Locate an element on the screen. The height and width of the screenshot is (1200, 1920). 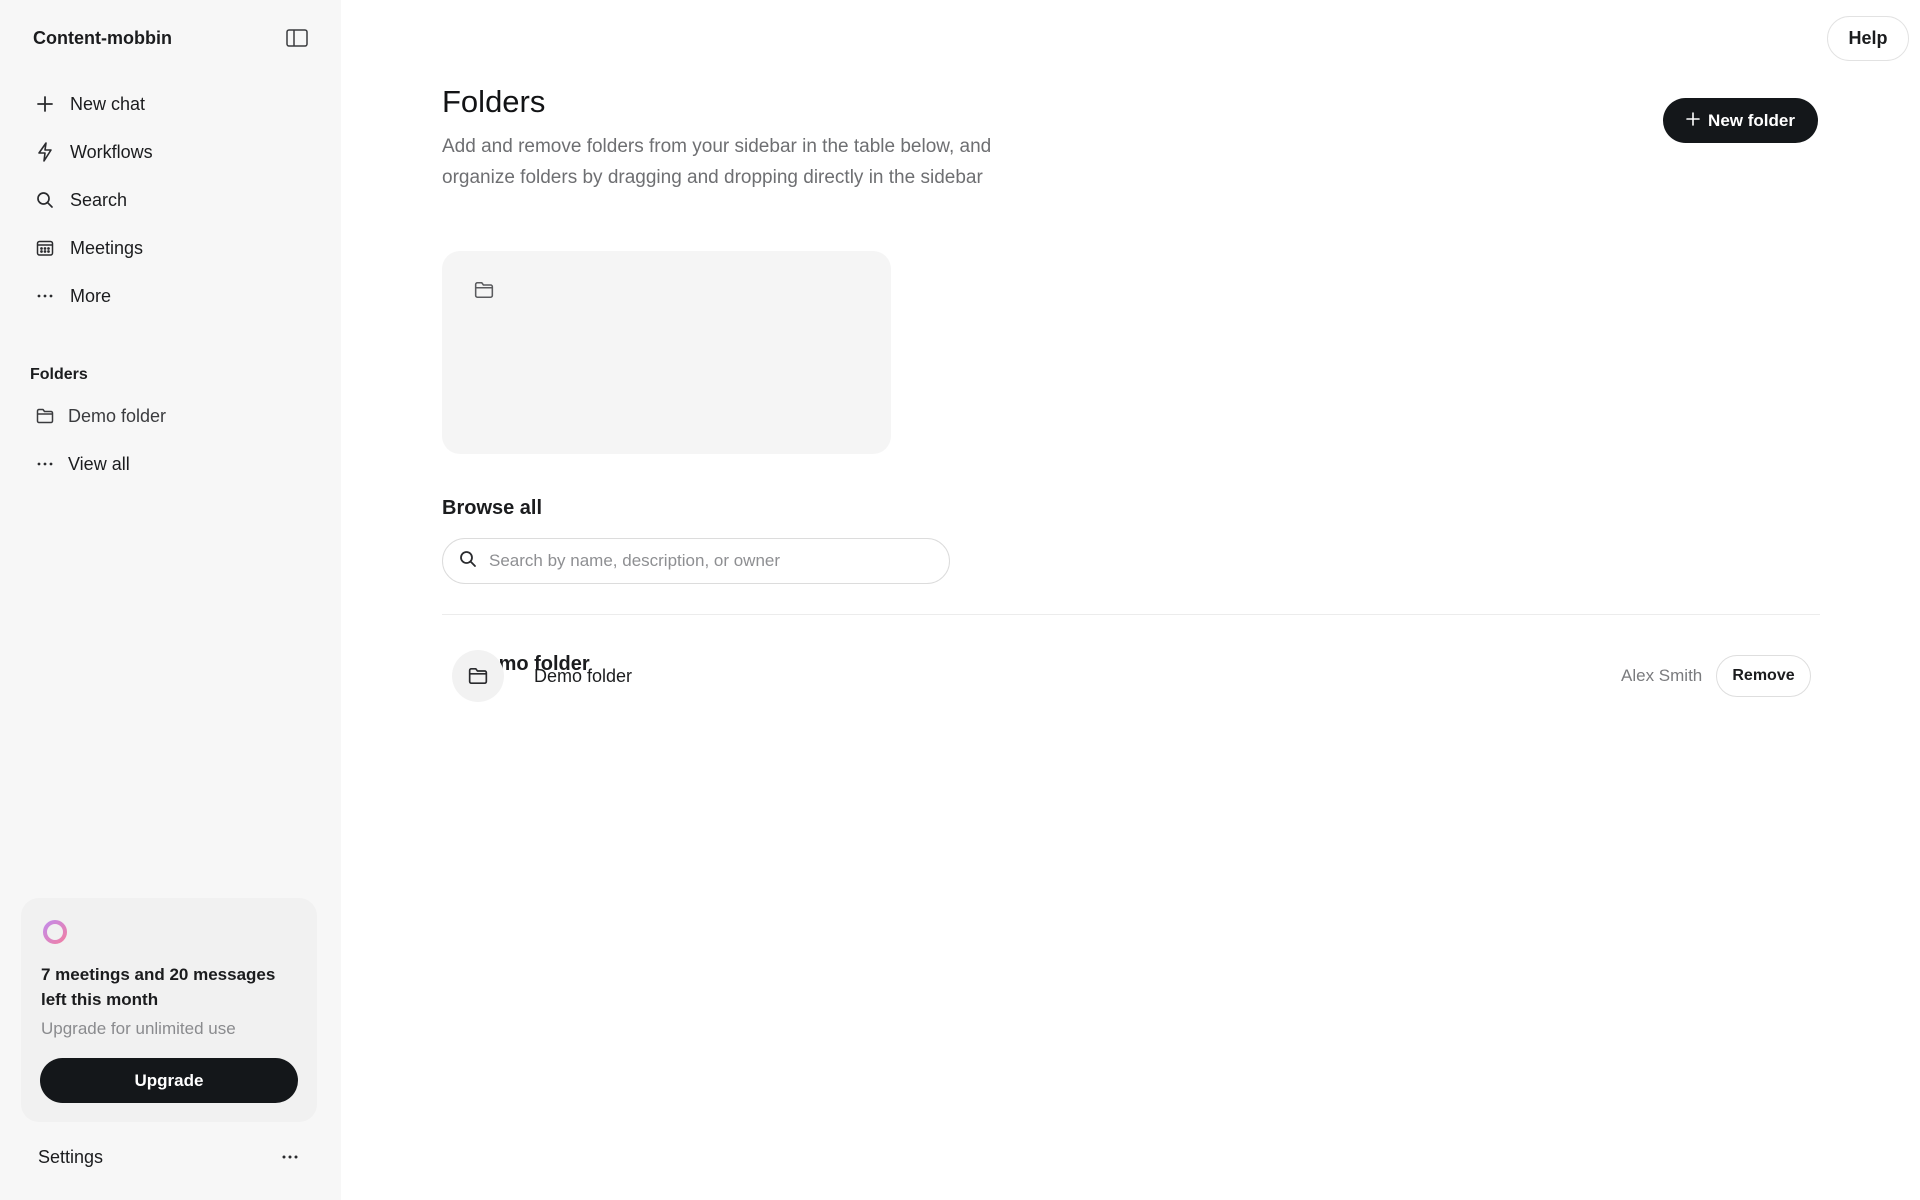
workspace-header: Content-mobbin is located at coordinates (172, 38).